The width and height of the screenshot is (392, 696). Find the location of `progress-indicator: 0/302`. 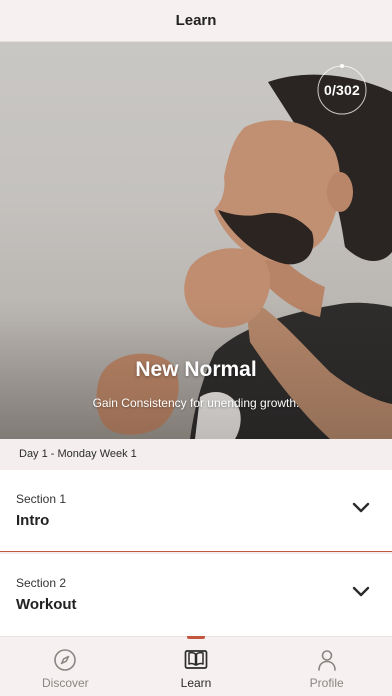

progress-indicator: 0/302 is located at coordinates (342, 90).